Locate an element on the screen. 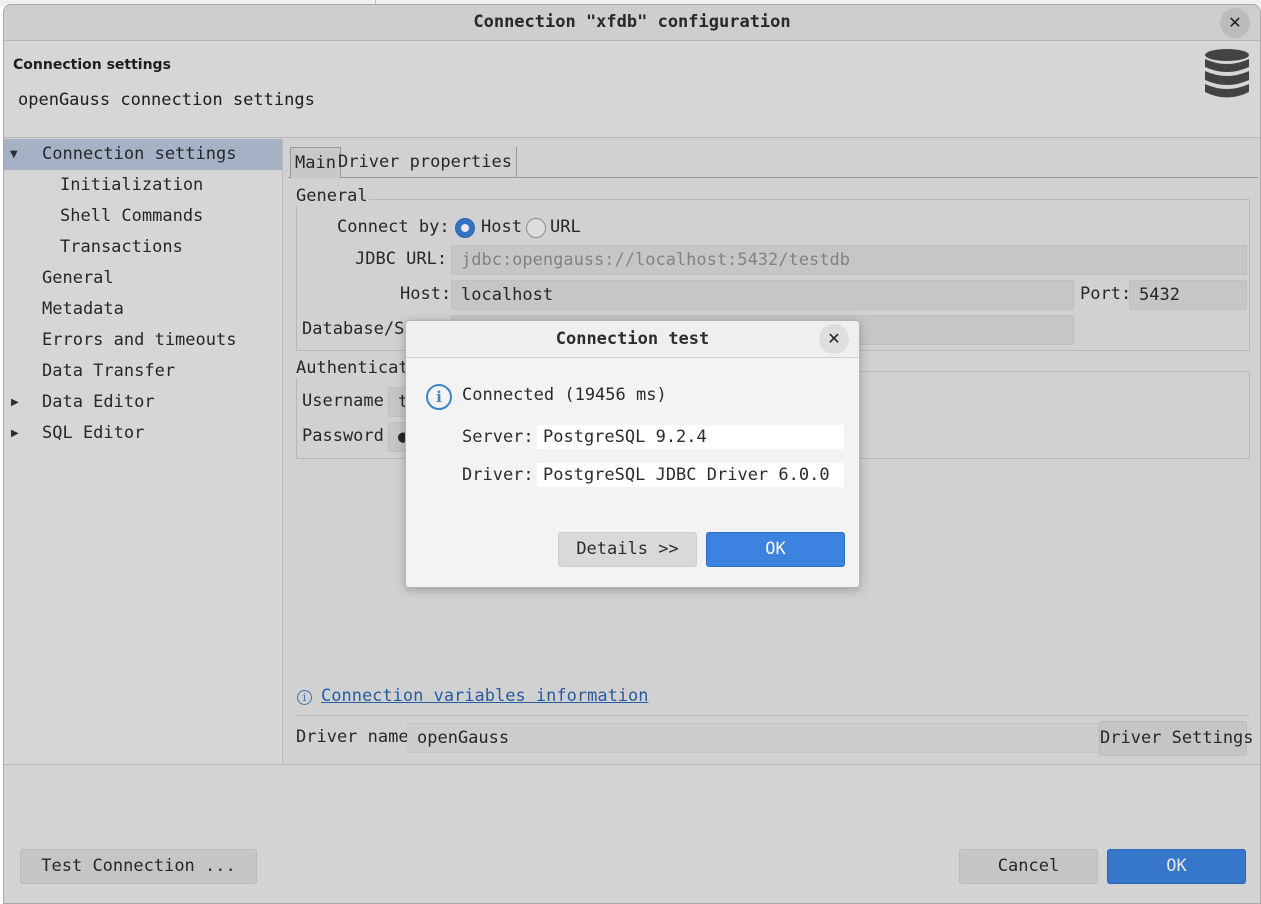 Image resolution: width=1261 pixels, height=904 pixels. header-title: Connection settings is located at coordinates (92, 65).